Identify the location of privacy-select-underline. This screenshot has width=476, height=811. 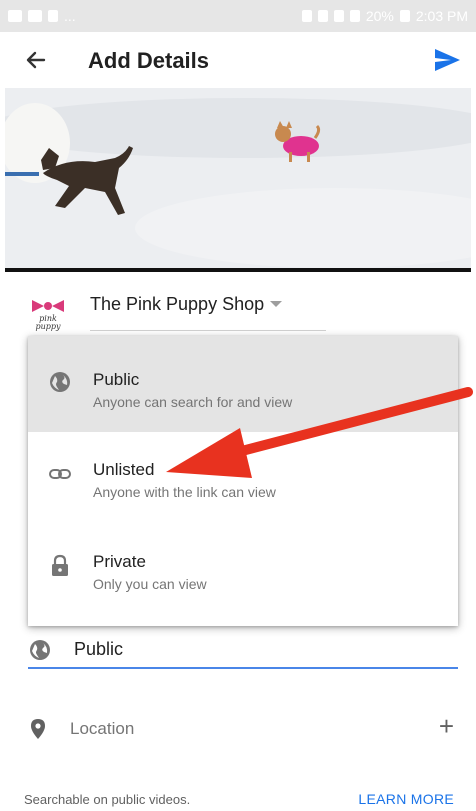
(243, 668).